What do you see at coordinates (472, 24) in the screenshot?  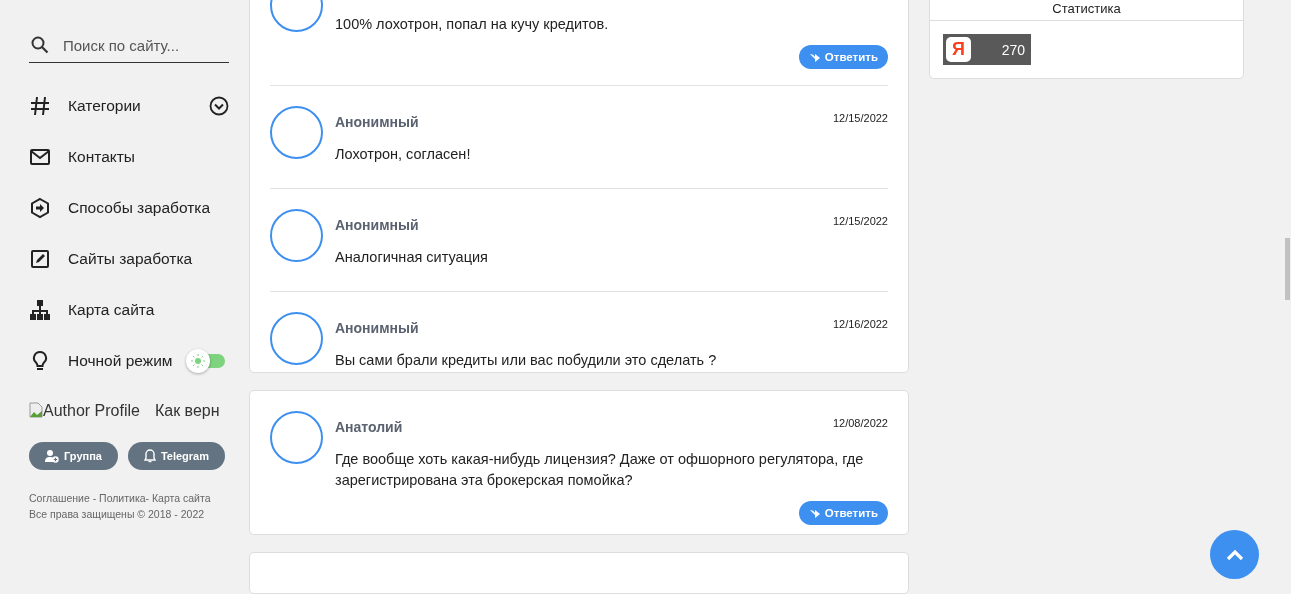 I see `comment-text: 100% лохотрон, попал на кучу кредитов.` at bounding box center [472, 24].